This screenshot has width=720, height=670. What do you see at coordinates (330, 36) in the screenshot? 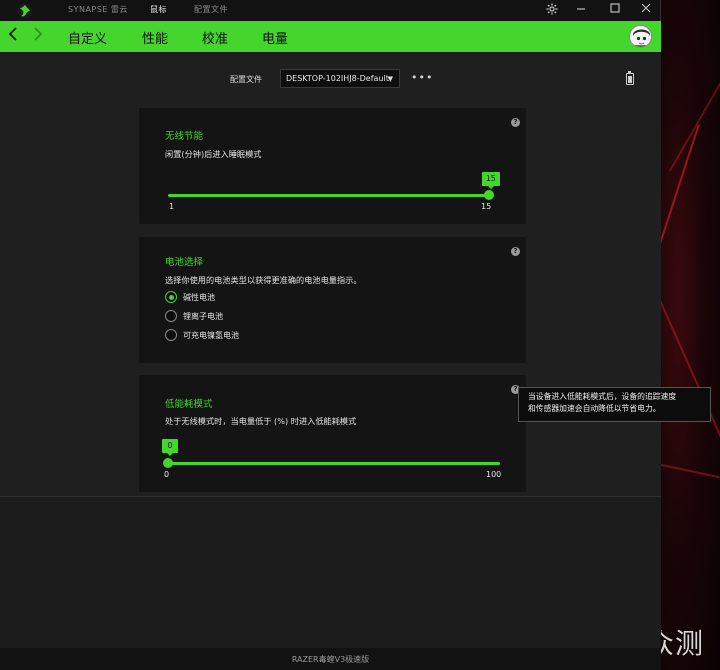
I see `nav-bar: 自定义 性能 校准 电量` at bounding box center [330, 36].